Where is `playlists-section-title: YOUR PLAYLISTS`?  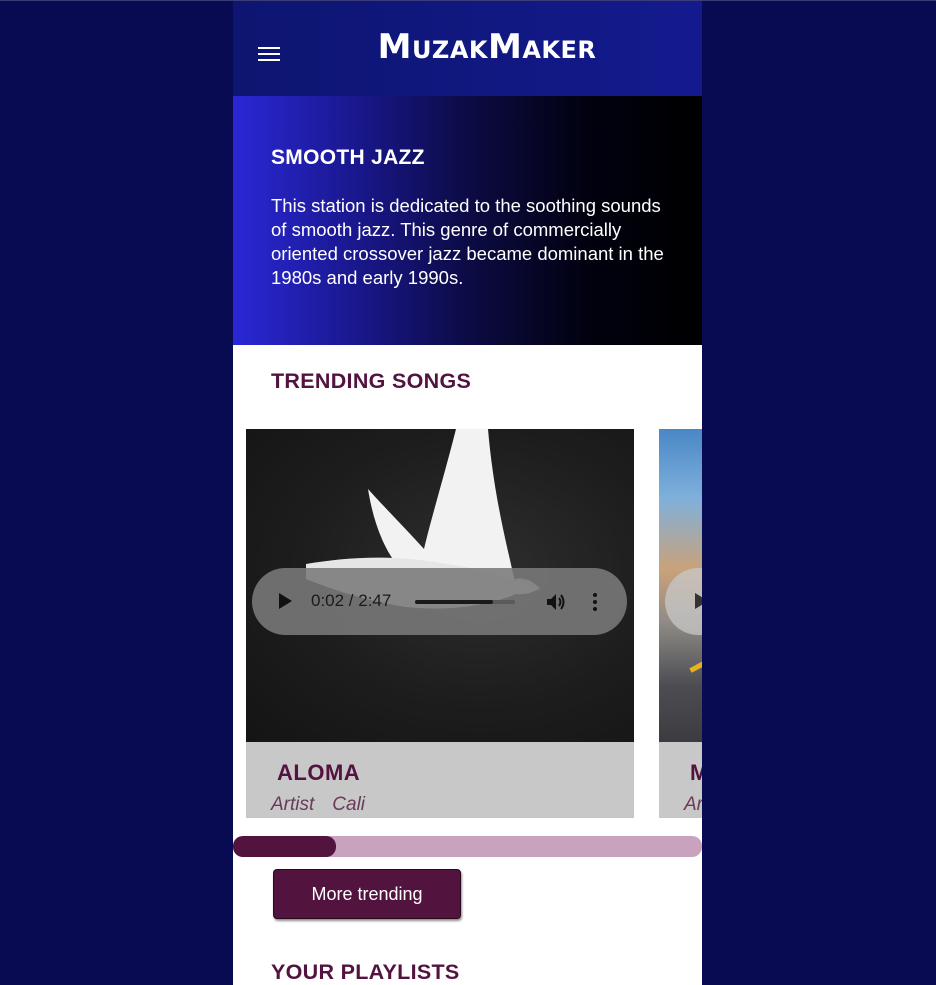 playlists-section-title: YOUR PLAYLISTS is located at coordinates (365, 972).